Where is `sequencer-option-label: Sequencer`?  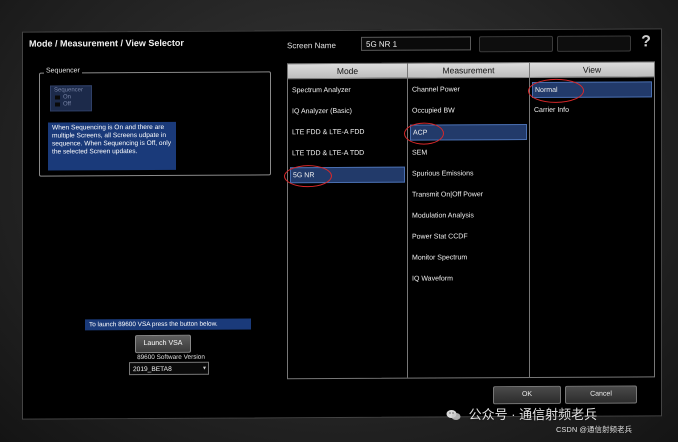 sequencer-option-label: Sequencer is located at coordinates (69, 90).